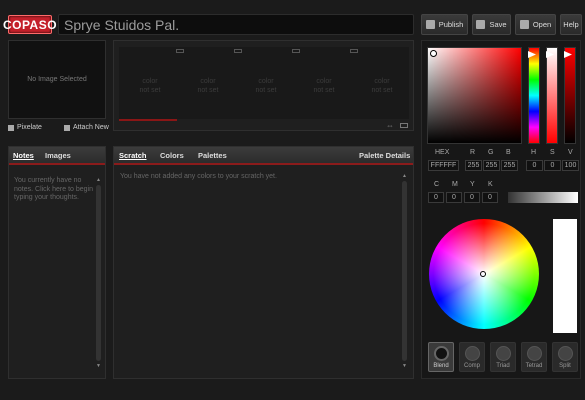 This screenshot has height=400, width=585. I want to click on tetrad-knob-icon, so click(534, 353).